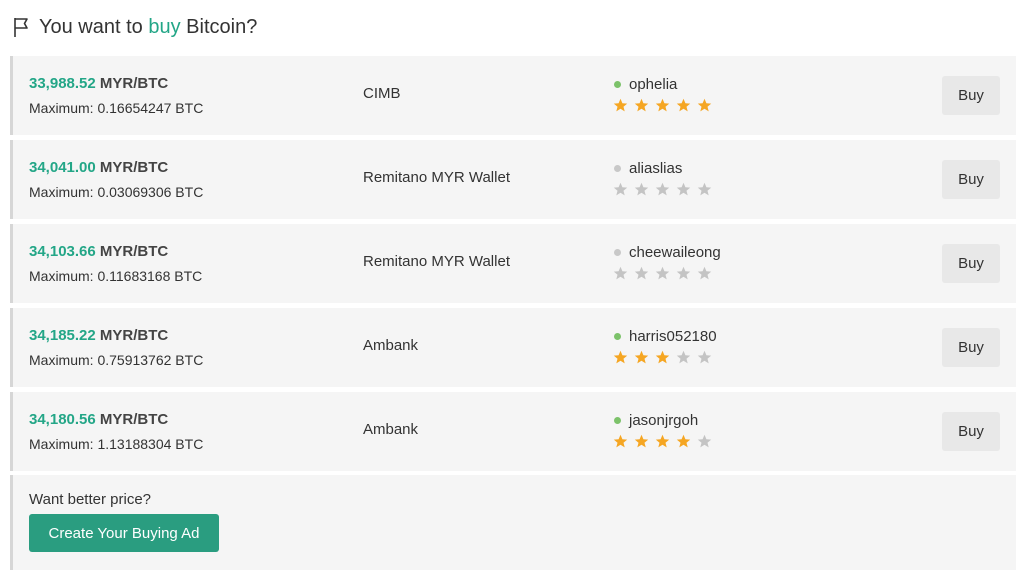 The height and width of the screenshot is (577, 1024). What do you see at coordinates (150, 192) in the screenshot?
I see `maximum-value: 0.03069306 BTC` at bounding box center [150, 192].